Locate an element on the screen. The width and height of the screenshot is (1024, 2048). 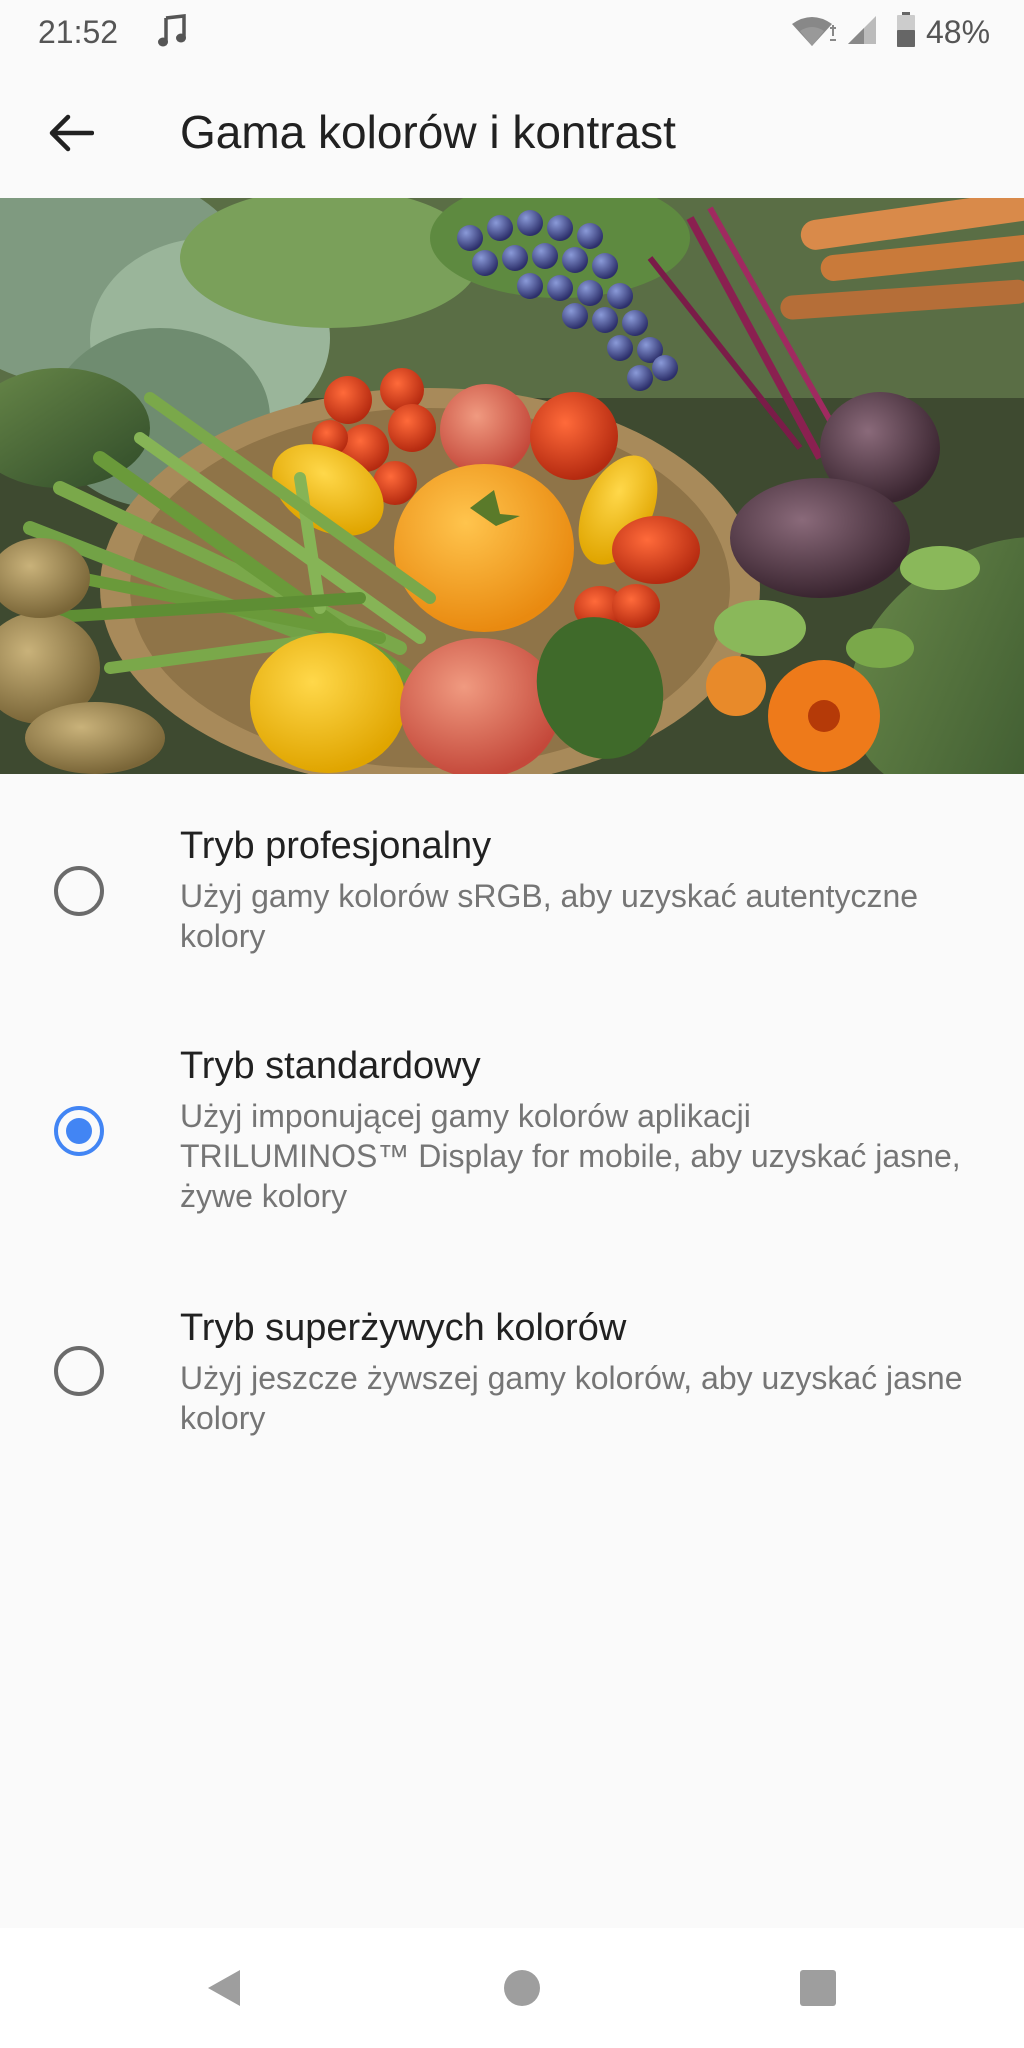
back-button is located at coordinates (71, 133).